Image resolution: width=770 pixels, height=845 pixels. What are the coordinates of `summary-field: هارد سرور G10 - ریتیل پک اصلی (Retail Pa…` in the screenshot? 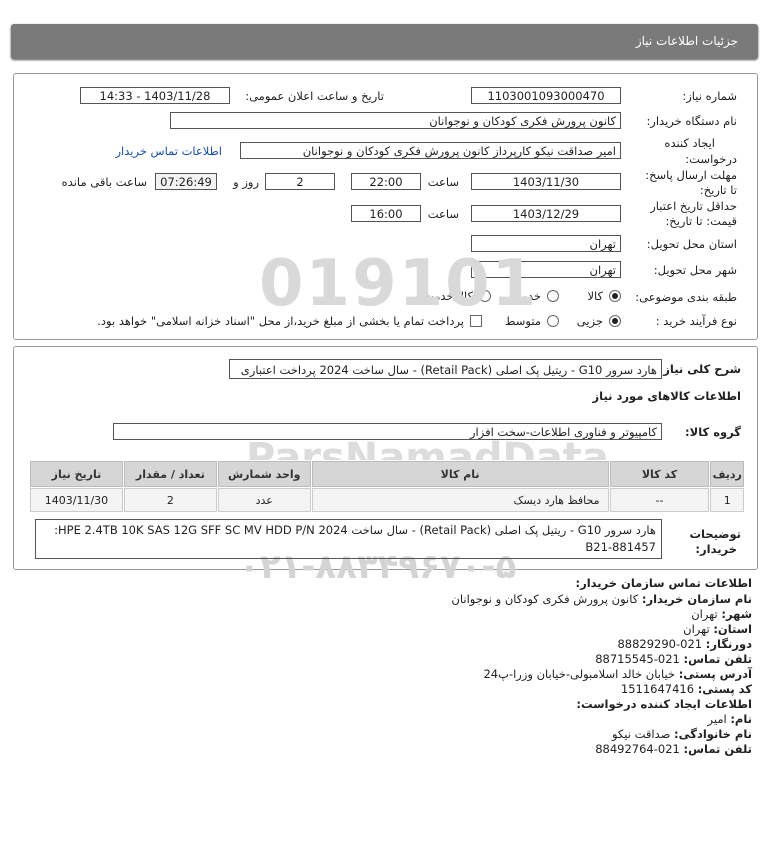 It's located at (445, 369).